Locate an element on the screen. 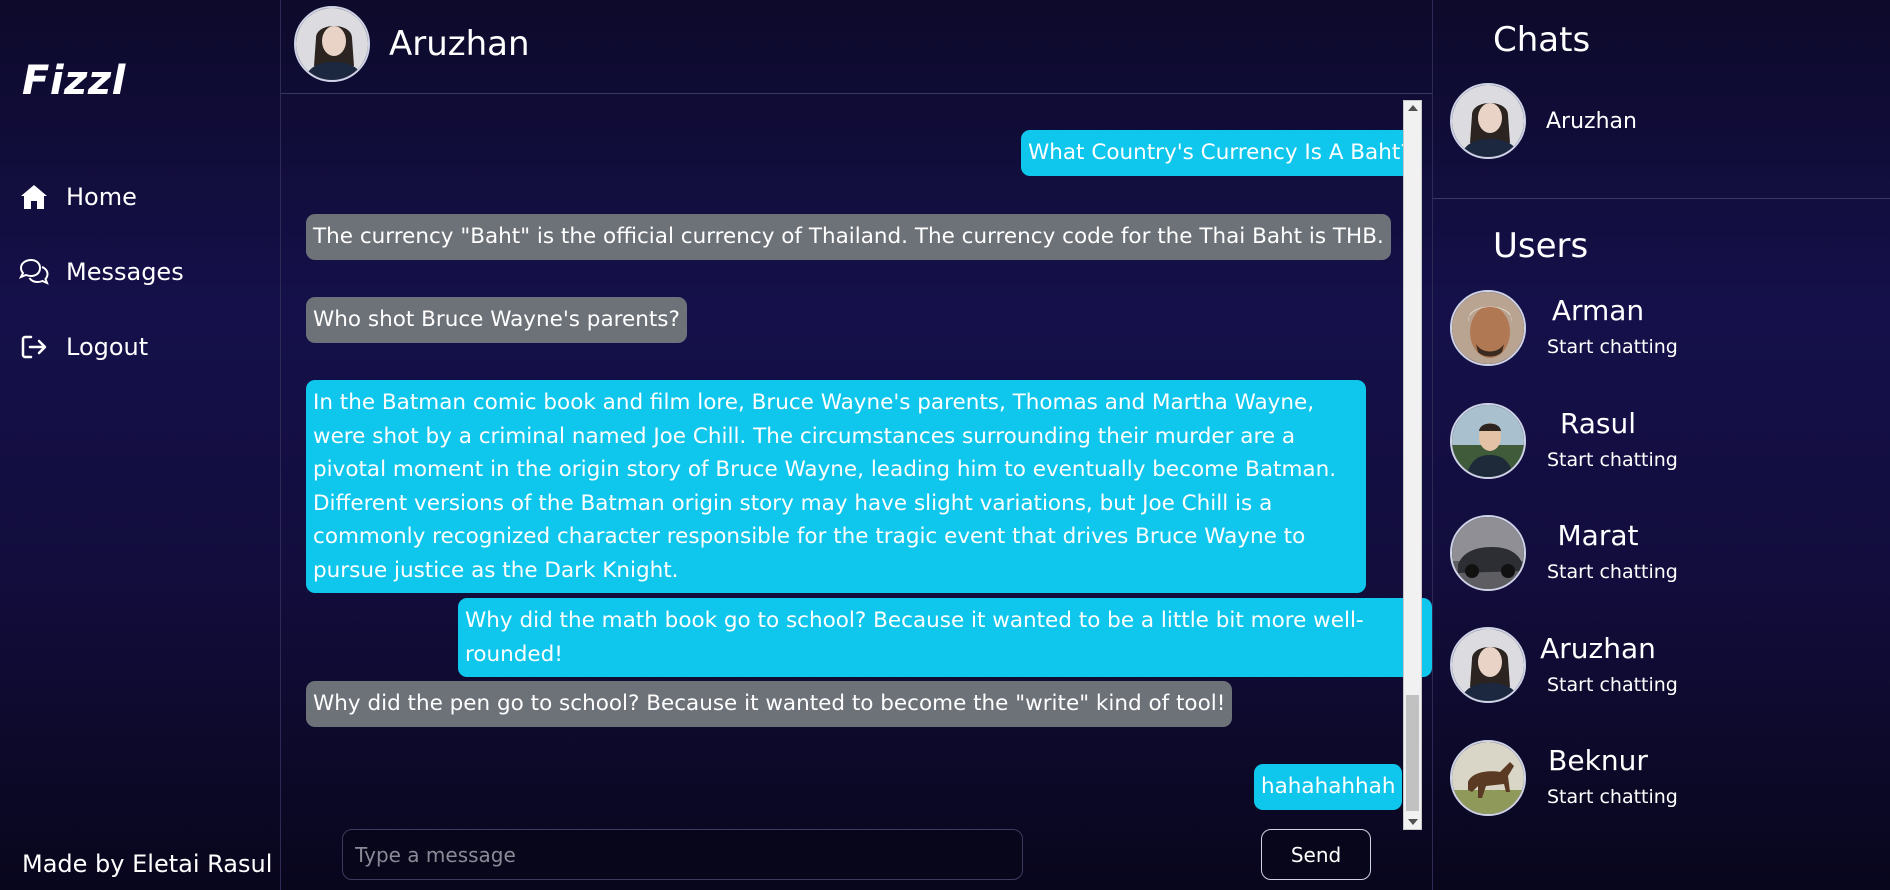 Image resolution: width=1890 pixels, height=890 pixels. user-name: Marat is located at coordinates (1598, 535).